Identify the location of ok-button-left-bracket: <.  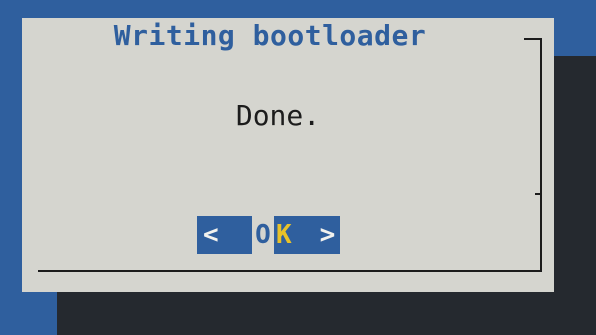
(224, 235).